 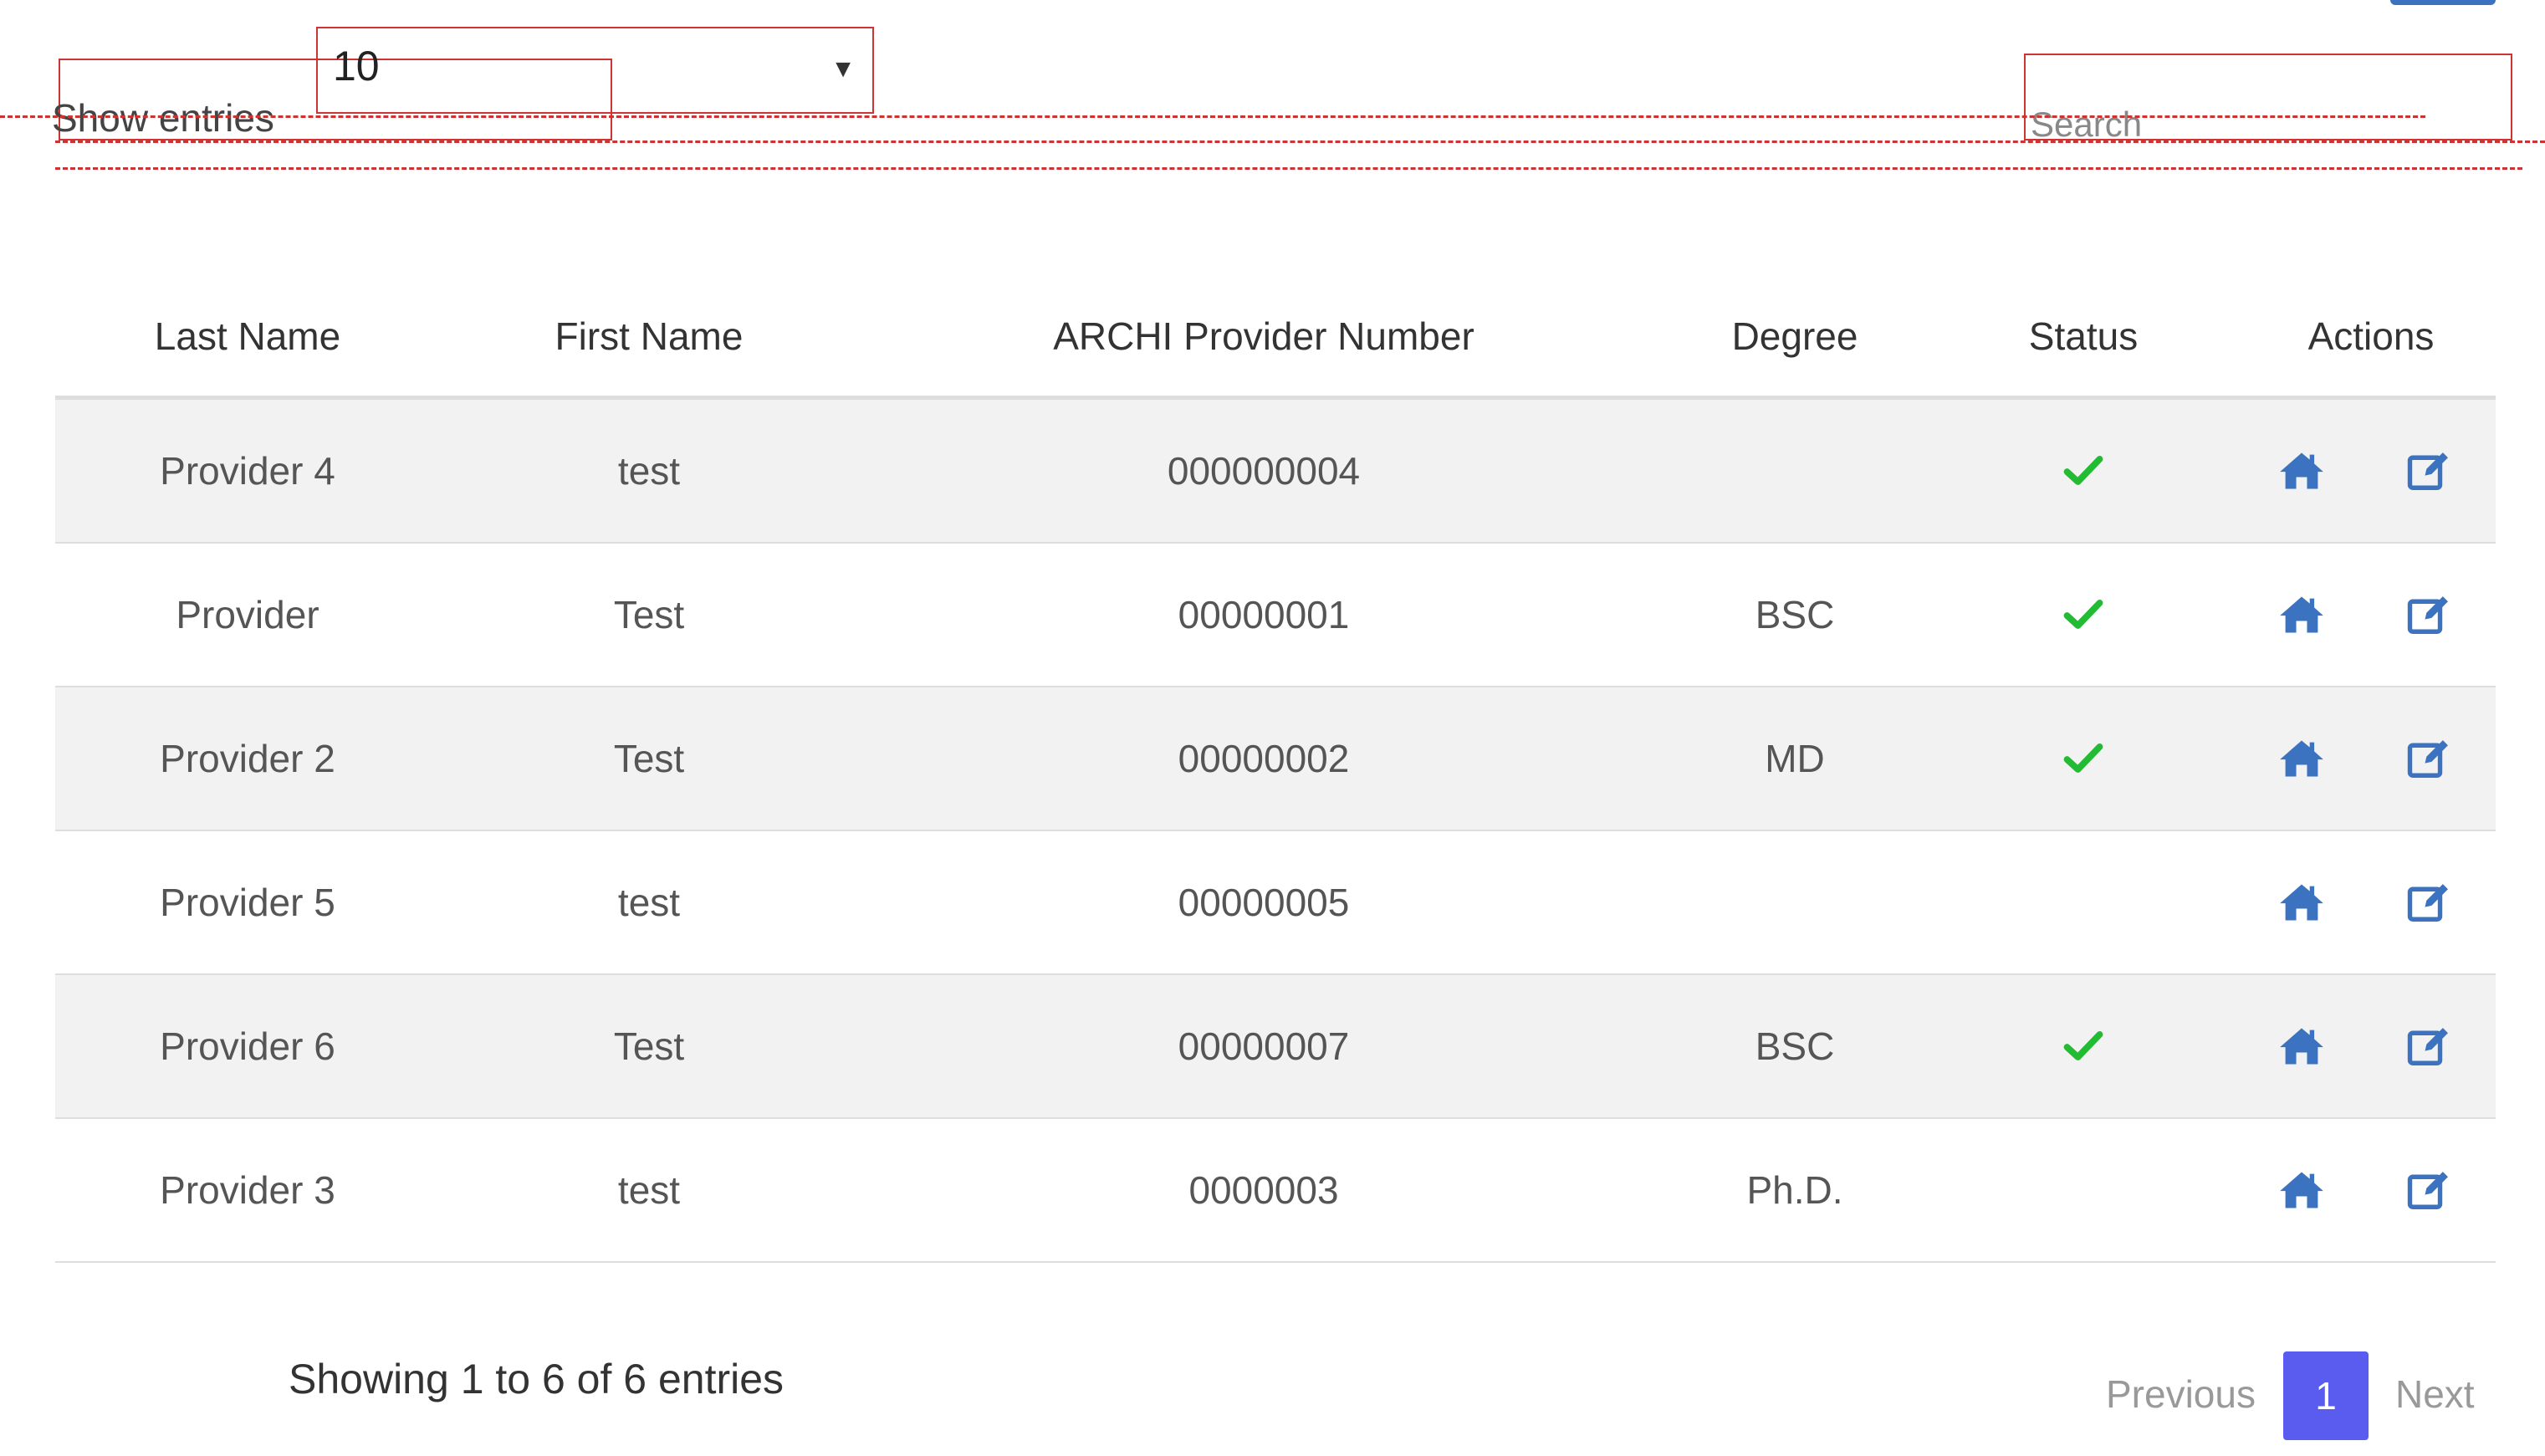 I want to click on cell-degree: MD, so click(x=1795, y=758).